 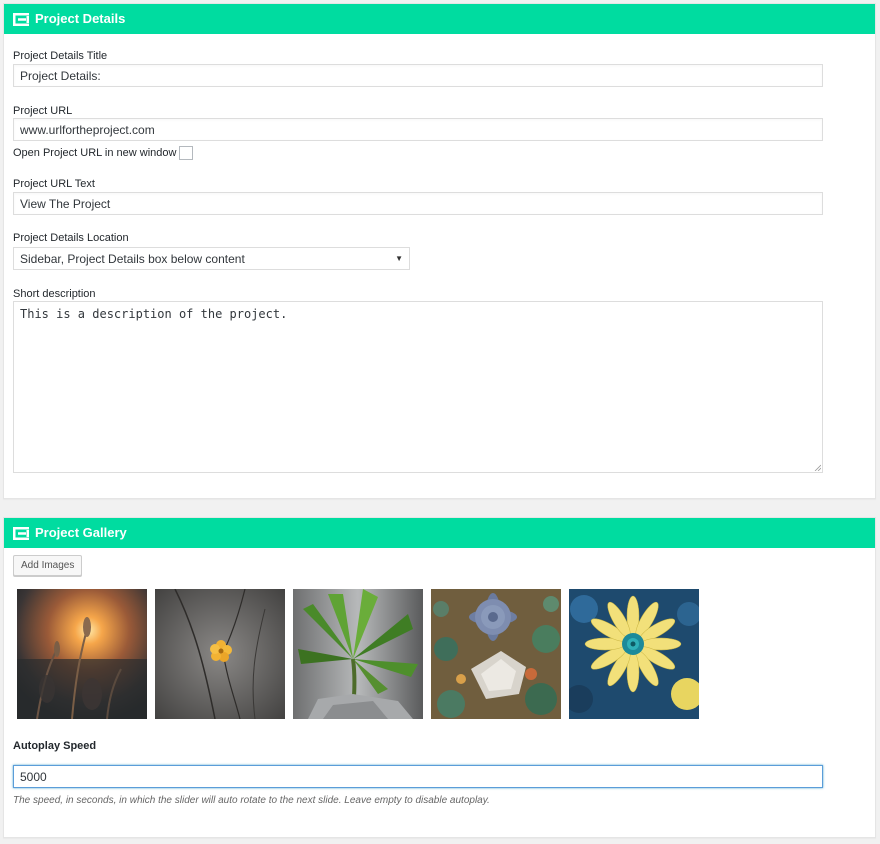 What do you see at coordinates (54, 184) in the screenshot?
I see `url-text-label: Project URL Text` at bounding box center [54, 184].